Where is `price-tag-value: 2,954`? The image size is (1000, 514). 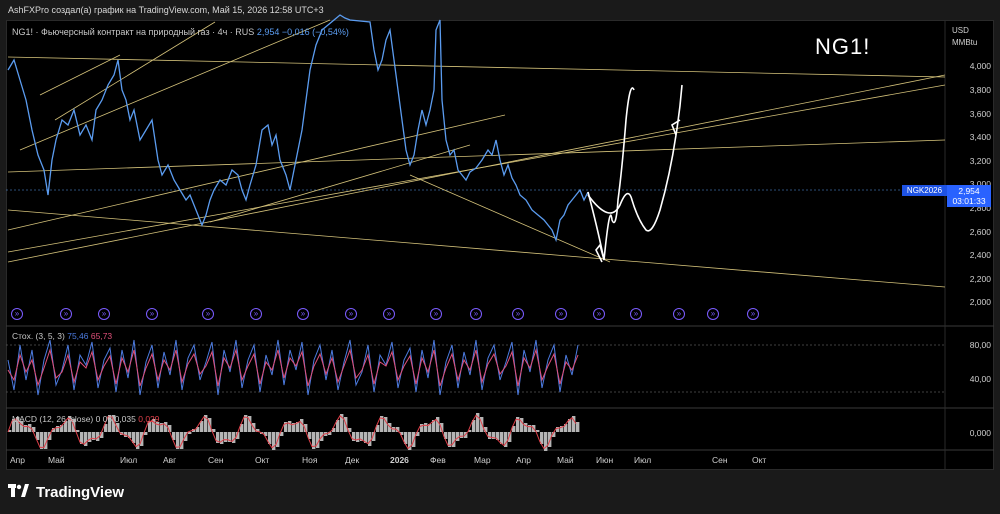
price-tag-value: 2,954 is located at coordinates (969, 191).